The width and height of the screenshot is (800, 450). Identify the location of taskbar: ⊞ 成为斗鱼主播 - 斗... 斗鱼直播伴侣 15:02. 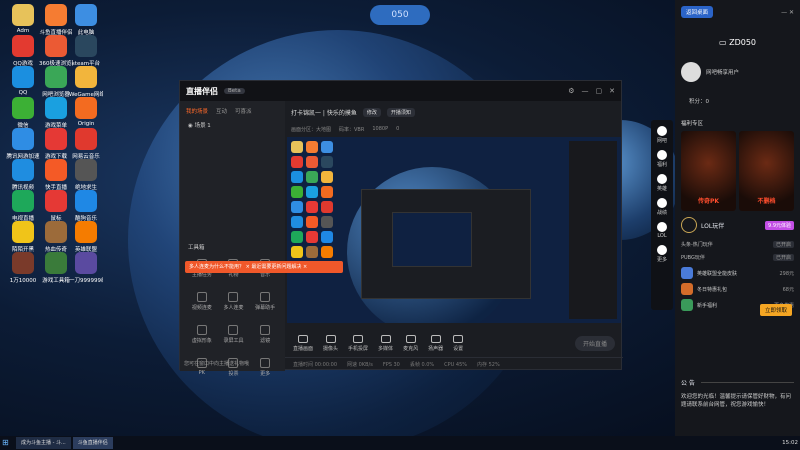
(400, 443).